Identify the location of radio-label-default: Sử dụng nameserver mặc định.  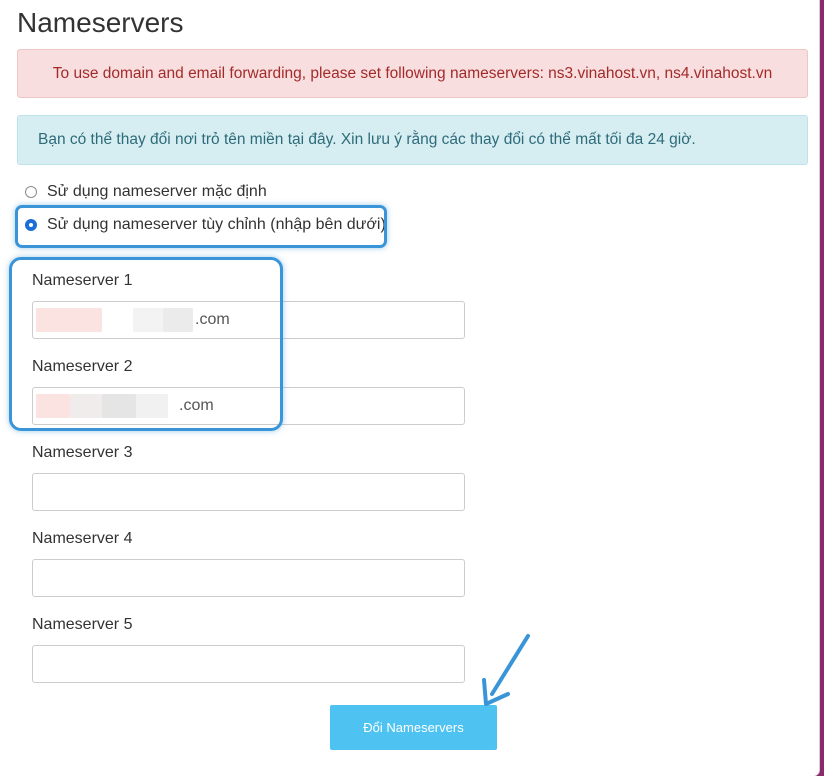
(157, 191).